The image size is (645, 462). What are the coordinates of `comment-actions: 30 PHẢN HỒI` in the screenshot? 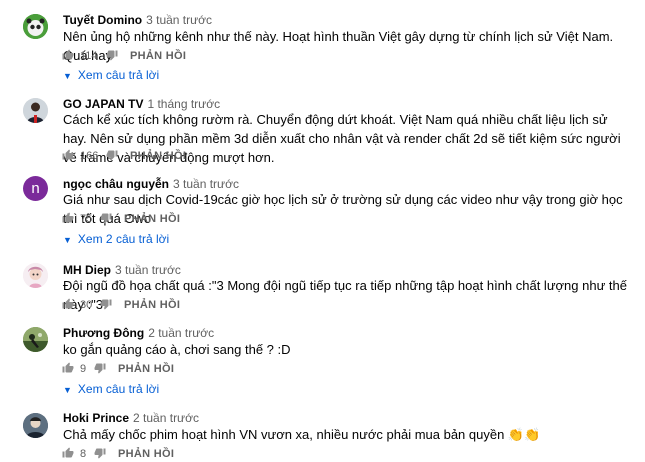 It's located at (162, 305).